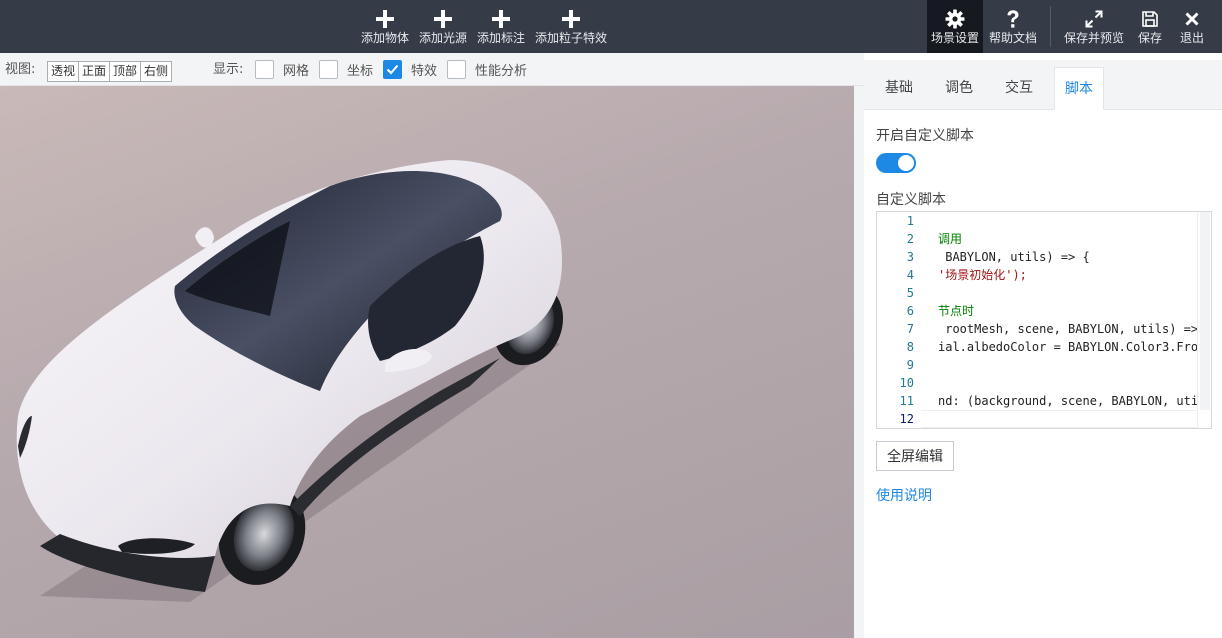 The width and height of the screenshot is (1222, 638). Describe the element at coordinates (950, 239) in the screenshot. I see `code-line: 调用` at that location.